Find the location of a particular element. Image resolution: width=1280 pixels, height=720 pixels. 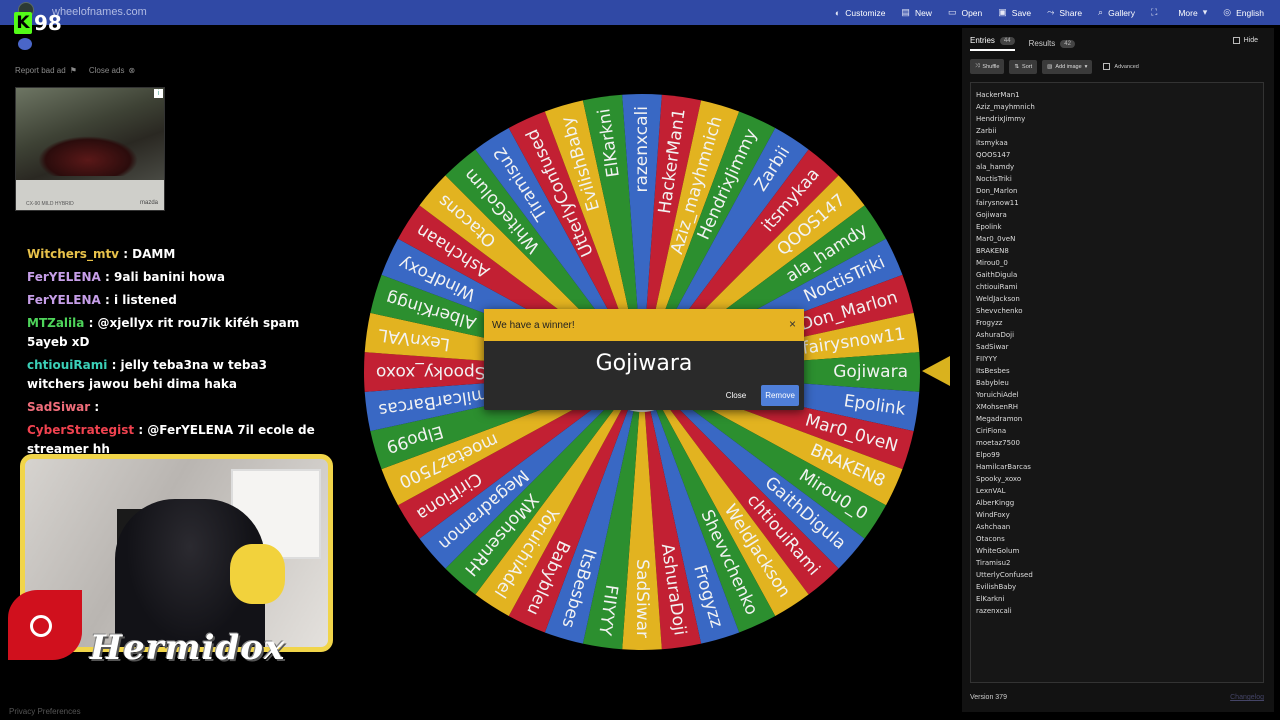

fullscreen-icon: ⛶ is located at coordinates (1154, 12).